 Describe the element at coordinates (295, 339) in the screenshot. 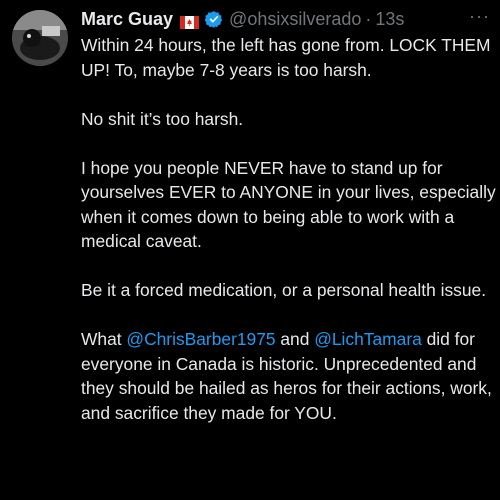

I see `text-segment: and` at that location.